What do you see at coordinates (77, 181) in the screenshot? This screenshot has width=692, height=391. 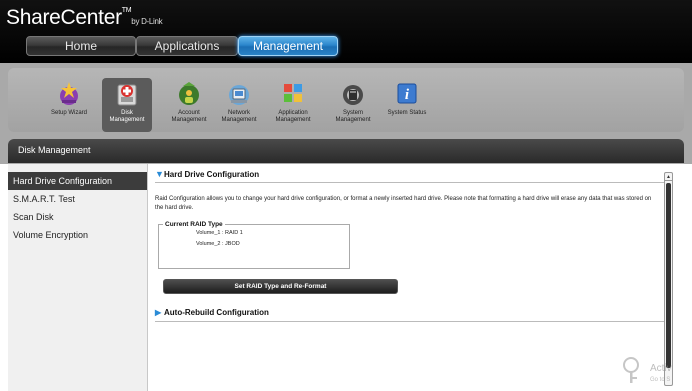 I see `nav-item-hard-drive-configuration: Hard Drive Configuration` at bounding box center [77, 181].